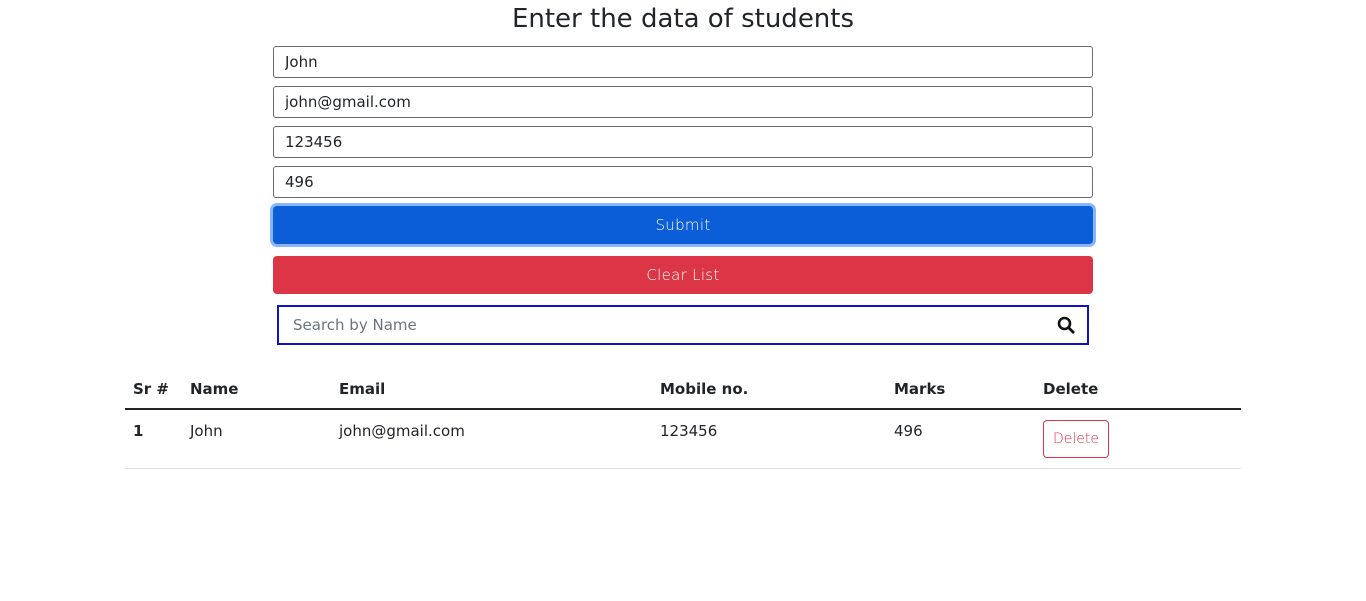 This screenshot has width=1366, height=601. I want to click on header-marks: Marks, so click(960, 389).